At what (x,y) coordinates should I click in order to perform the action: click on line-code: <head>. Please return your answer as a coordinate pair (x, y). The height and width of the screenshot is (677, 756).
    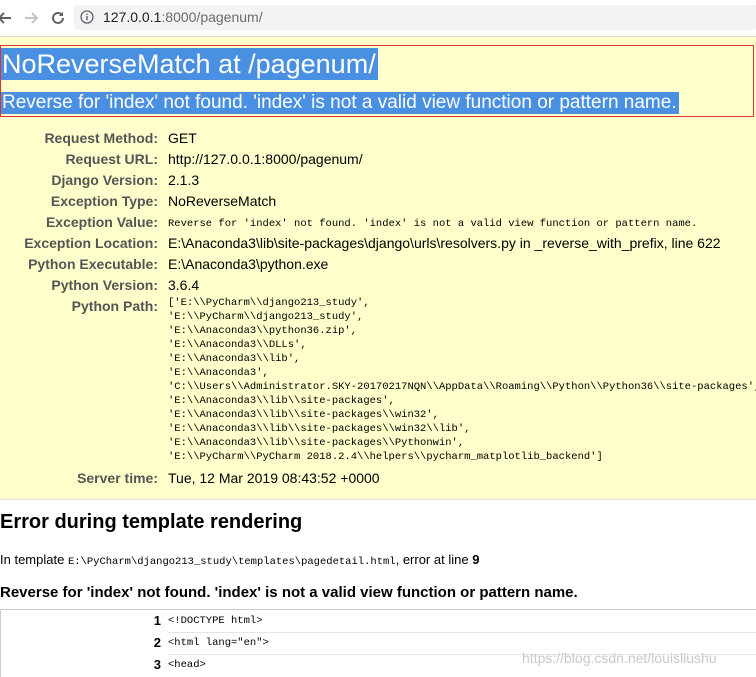
    Looking at the image, I should click on (187, 665).